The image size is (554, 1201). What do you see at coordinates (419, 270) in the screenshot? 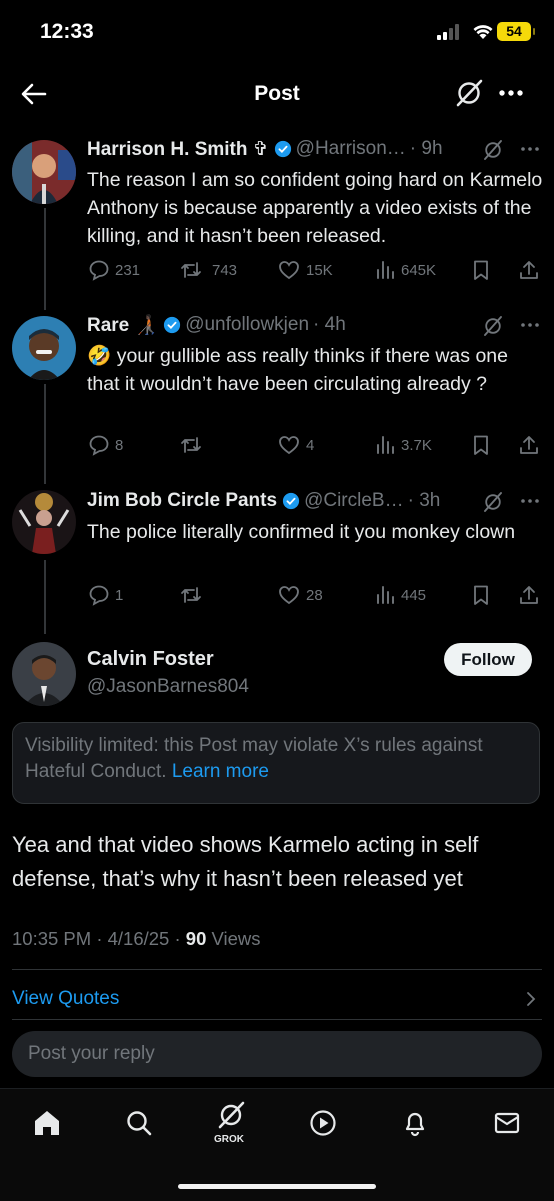
I see `view-count: 645K` at bounding box center [419, 270].